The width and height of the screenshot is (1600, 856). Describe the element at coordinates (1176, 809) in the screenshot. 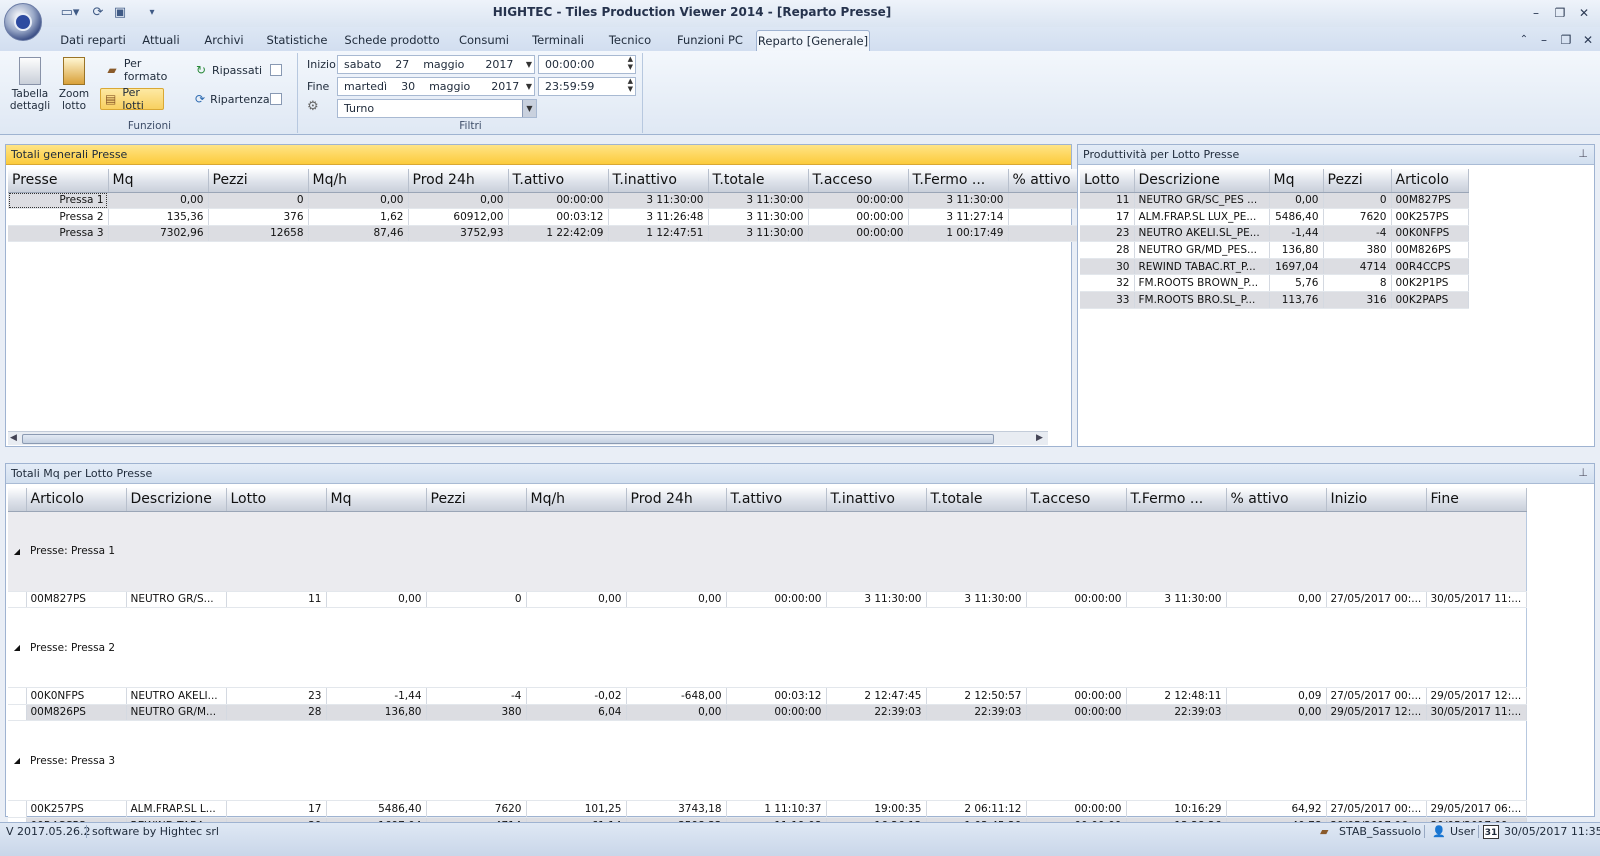

I see `data-cell: 10:16:29` at that location.